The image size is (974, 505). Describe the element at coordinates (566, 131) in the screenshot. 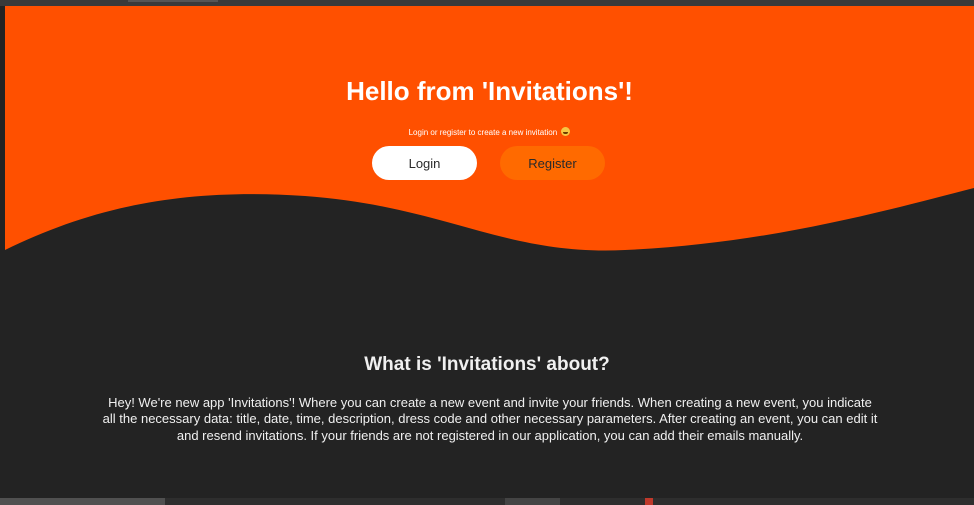

I see `grinning-face-icon` at that location.